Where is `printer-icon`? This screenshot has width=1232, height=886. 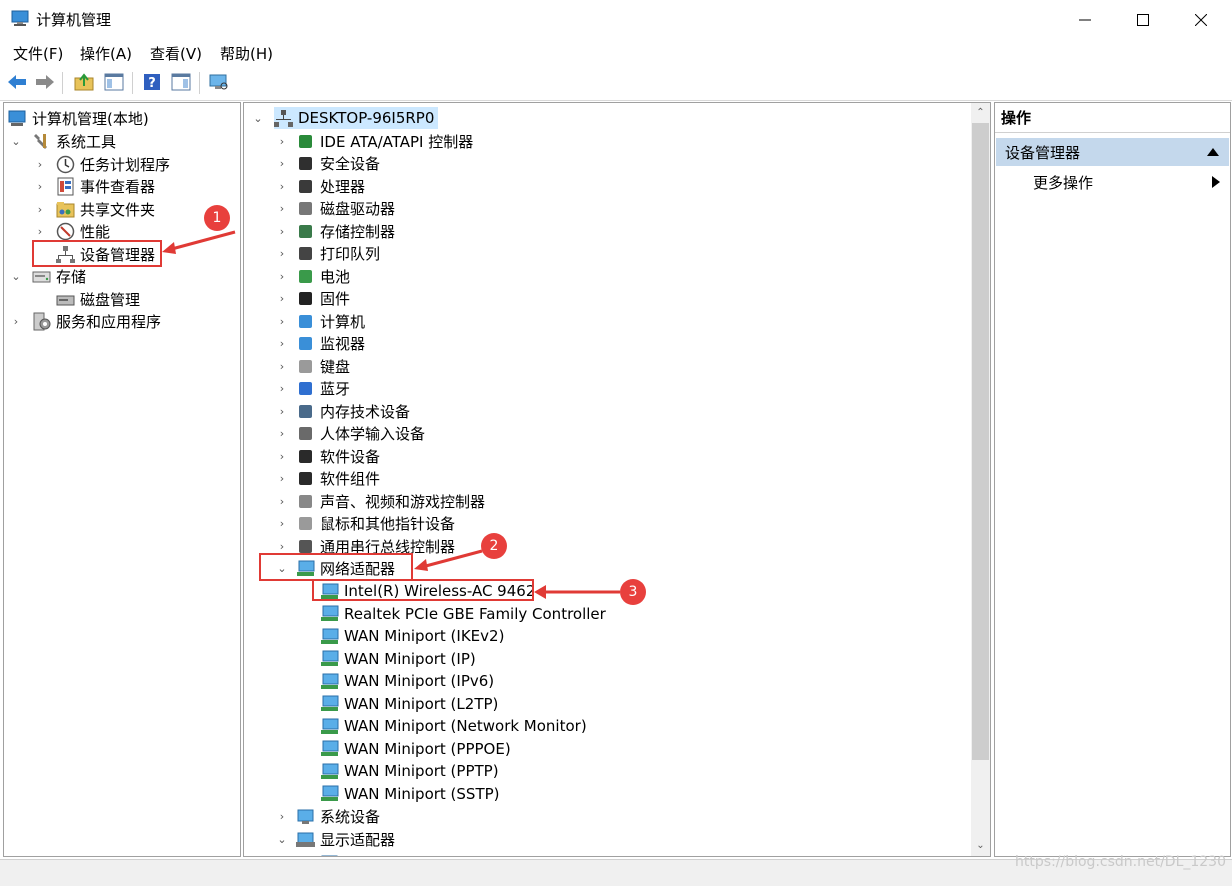
printer-icon is located at coordinates (305, 253).